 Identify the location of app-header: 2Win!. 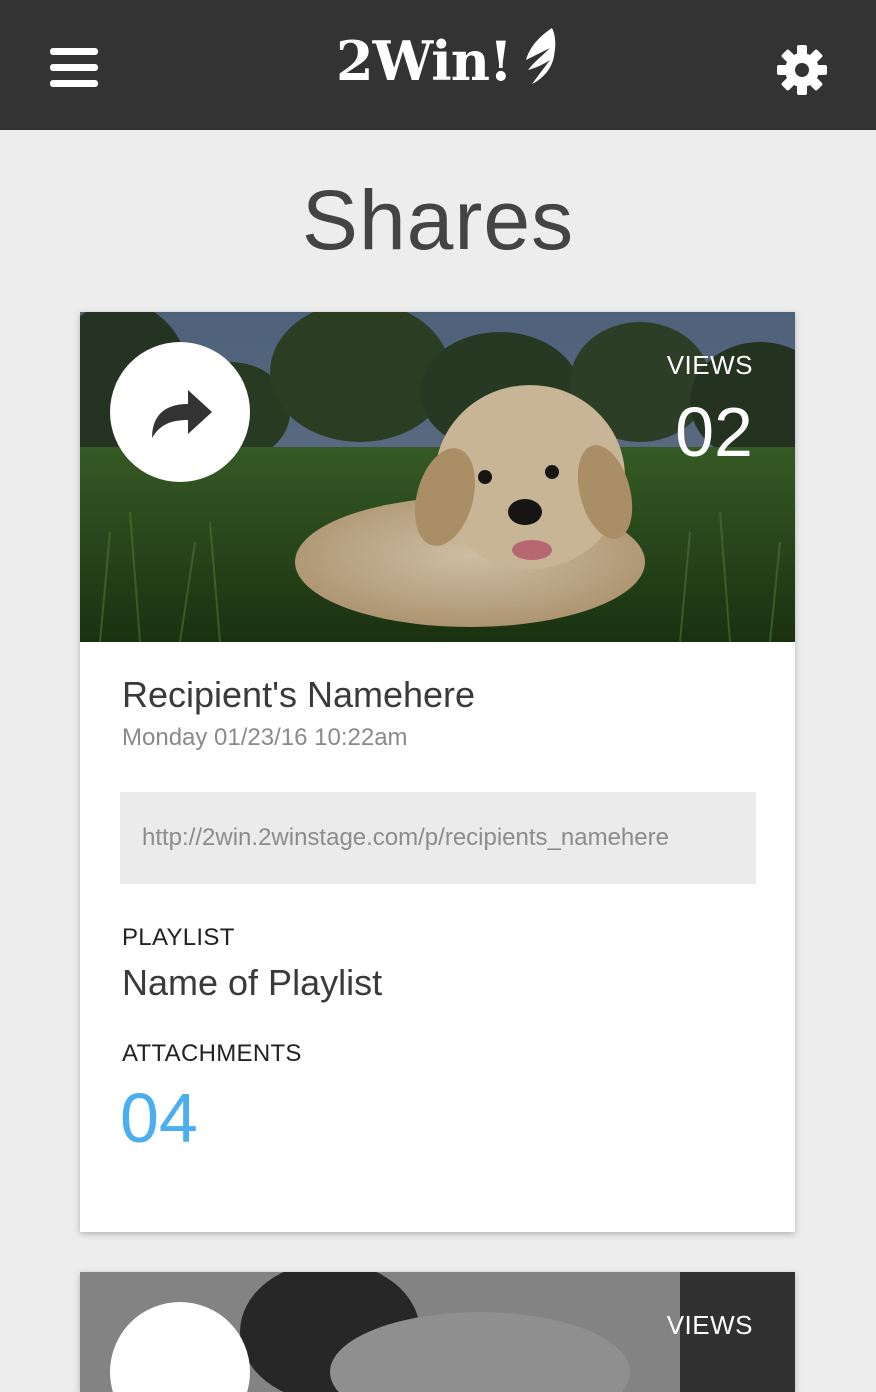
(438, 65).